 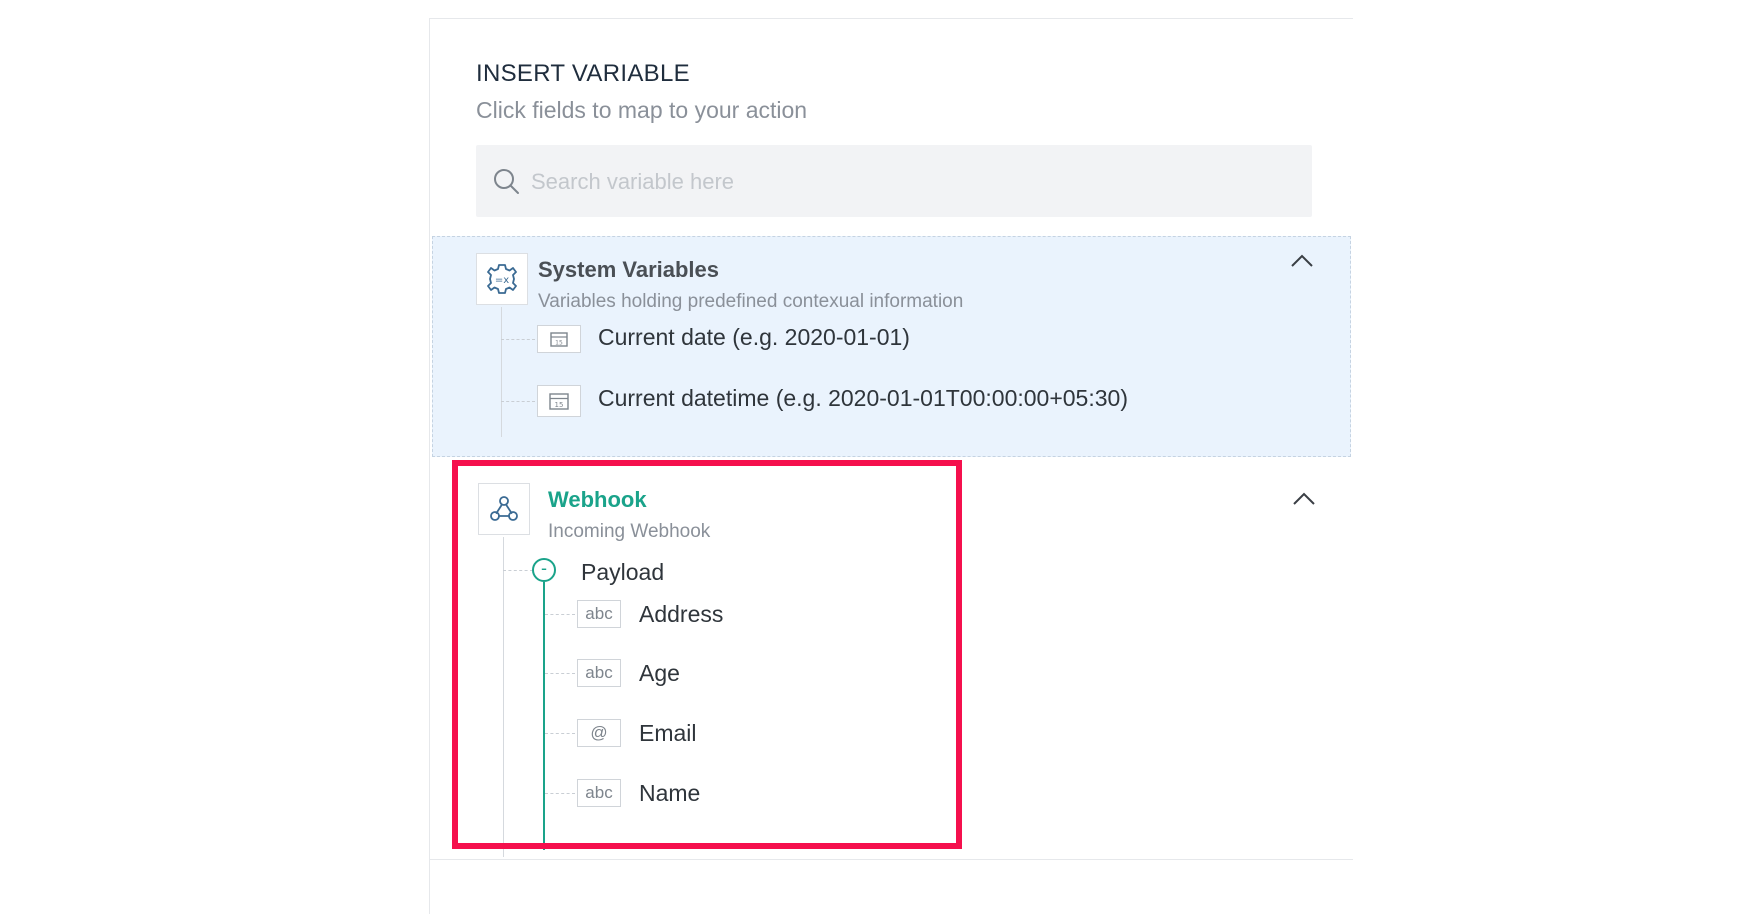 I want to click on svg-text: =x, so click(x=502, y=280).